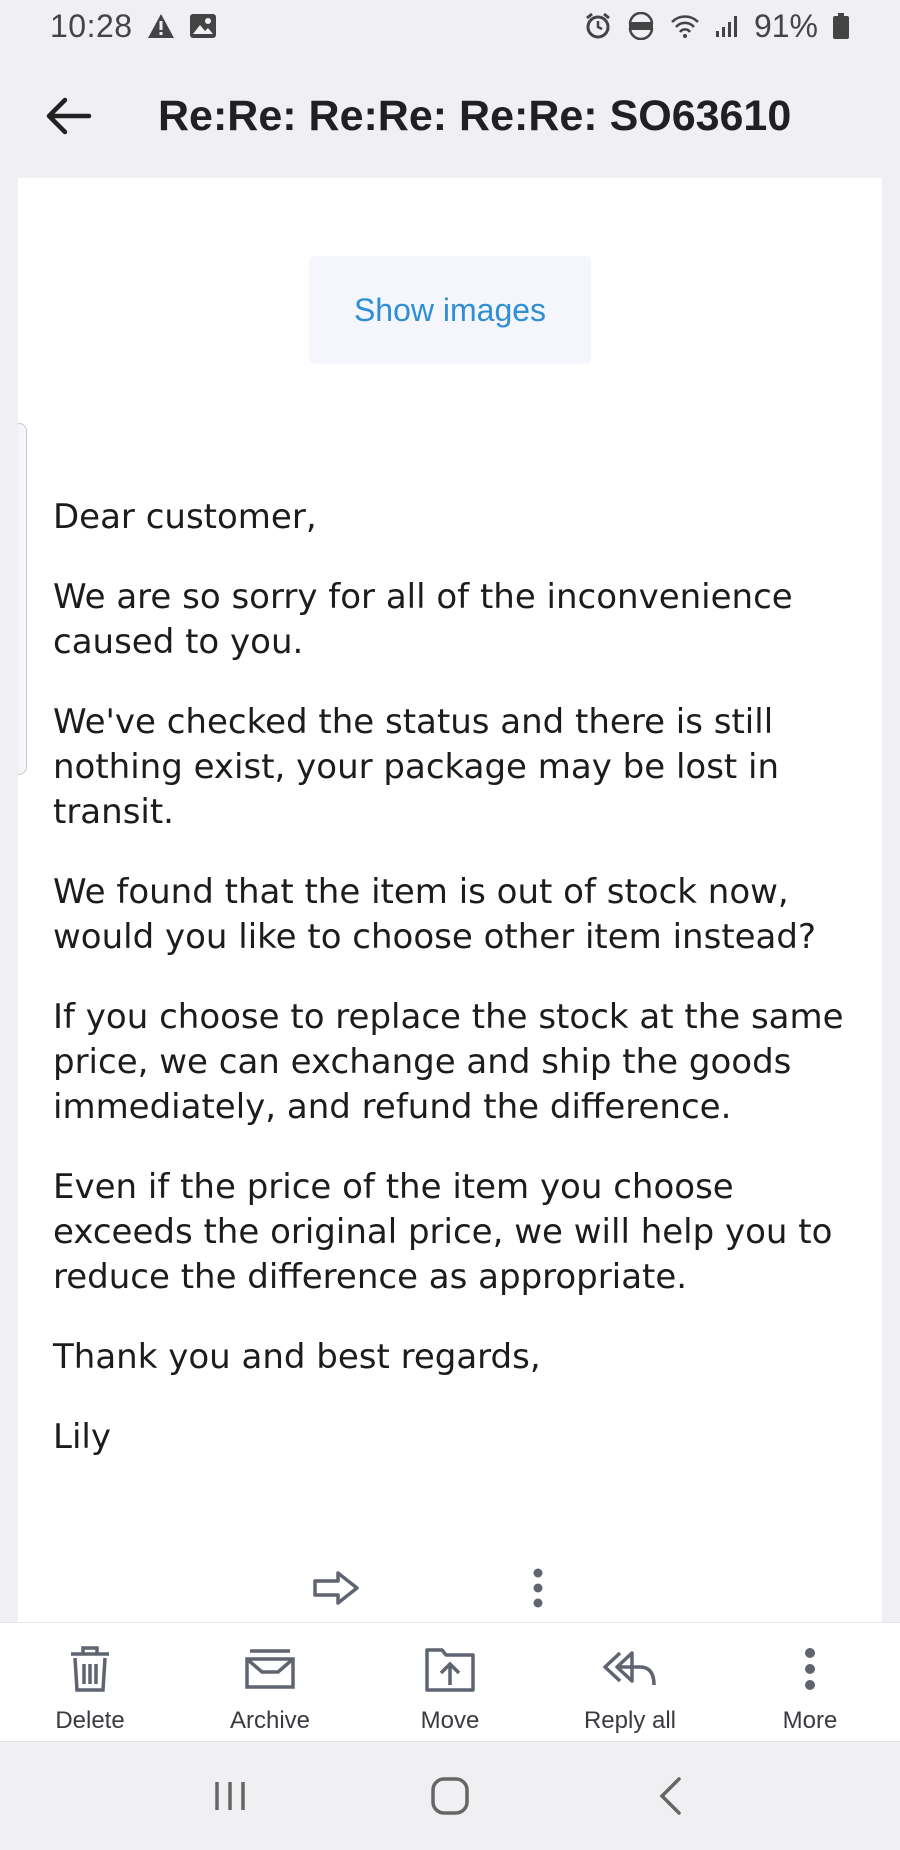 The width and height of the screenshot is (900, 1850). I want to click on archive-button: Archive, so click(270, 1682).